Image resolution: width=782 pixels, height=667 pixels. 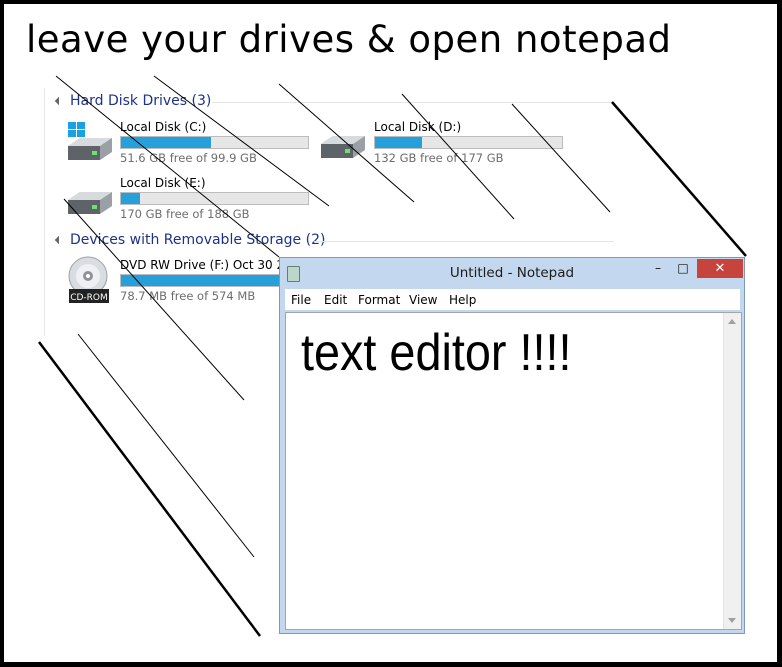 What do you see at coordinates (732, 471) in the screenshot?
I see `vertical-scrollbar` at bounding box center [732, 471].